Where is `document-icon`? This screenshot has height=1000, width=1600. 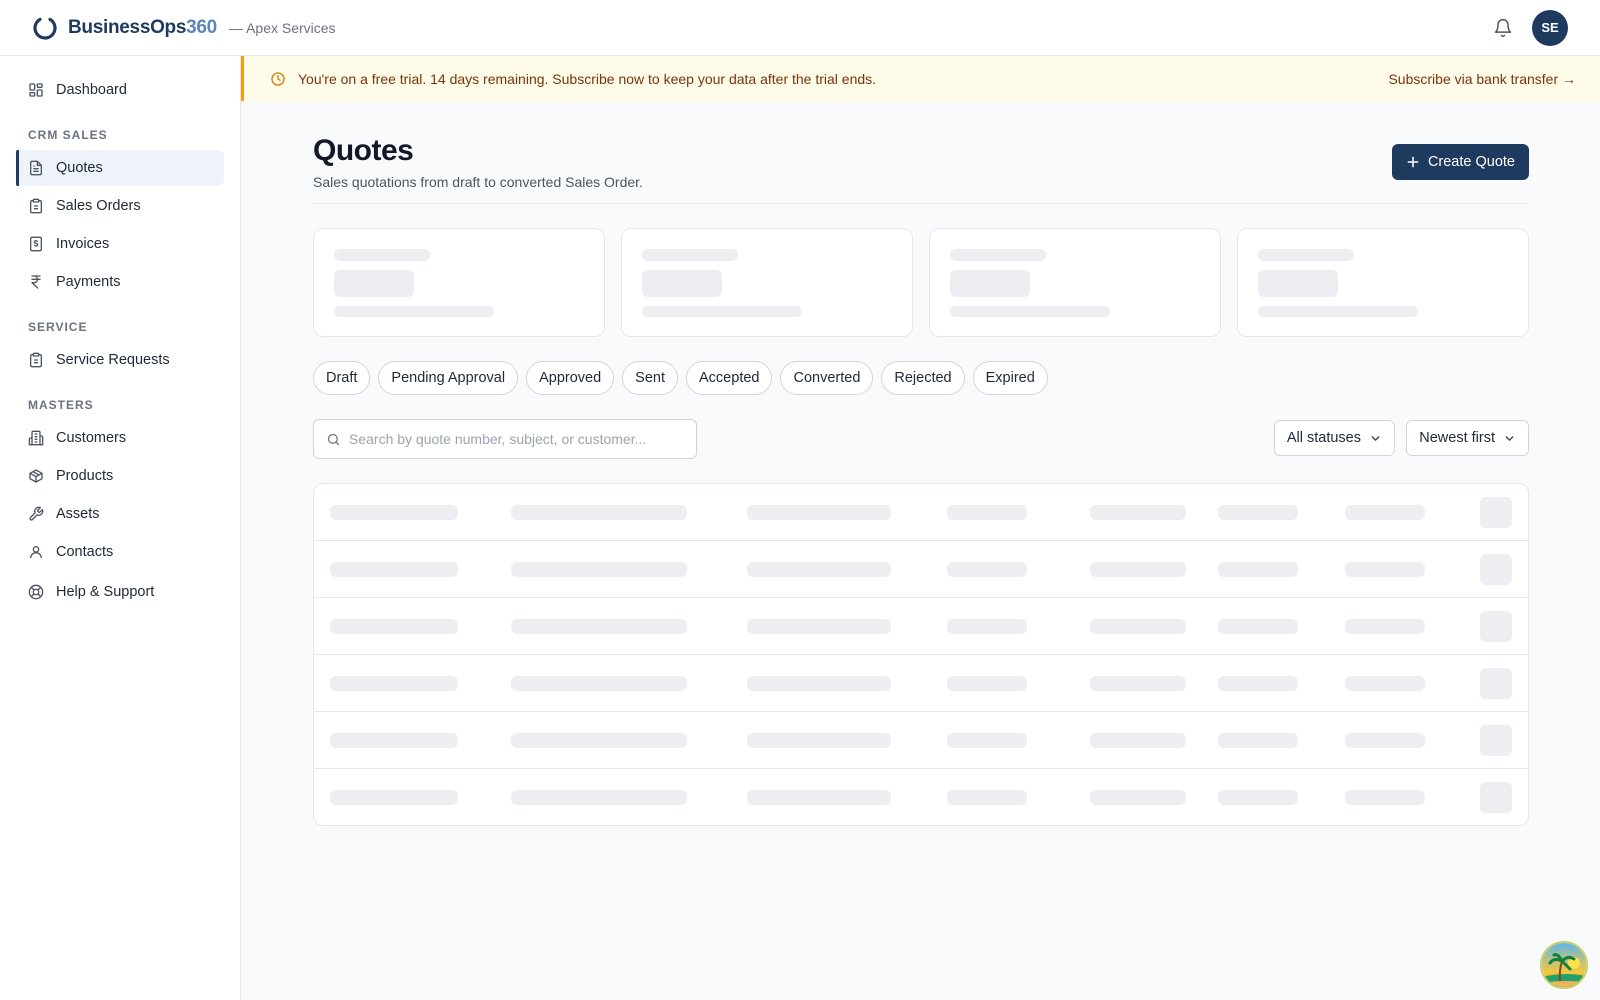 document-icon is located at coordinates (36, 168).